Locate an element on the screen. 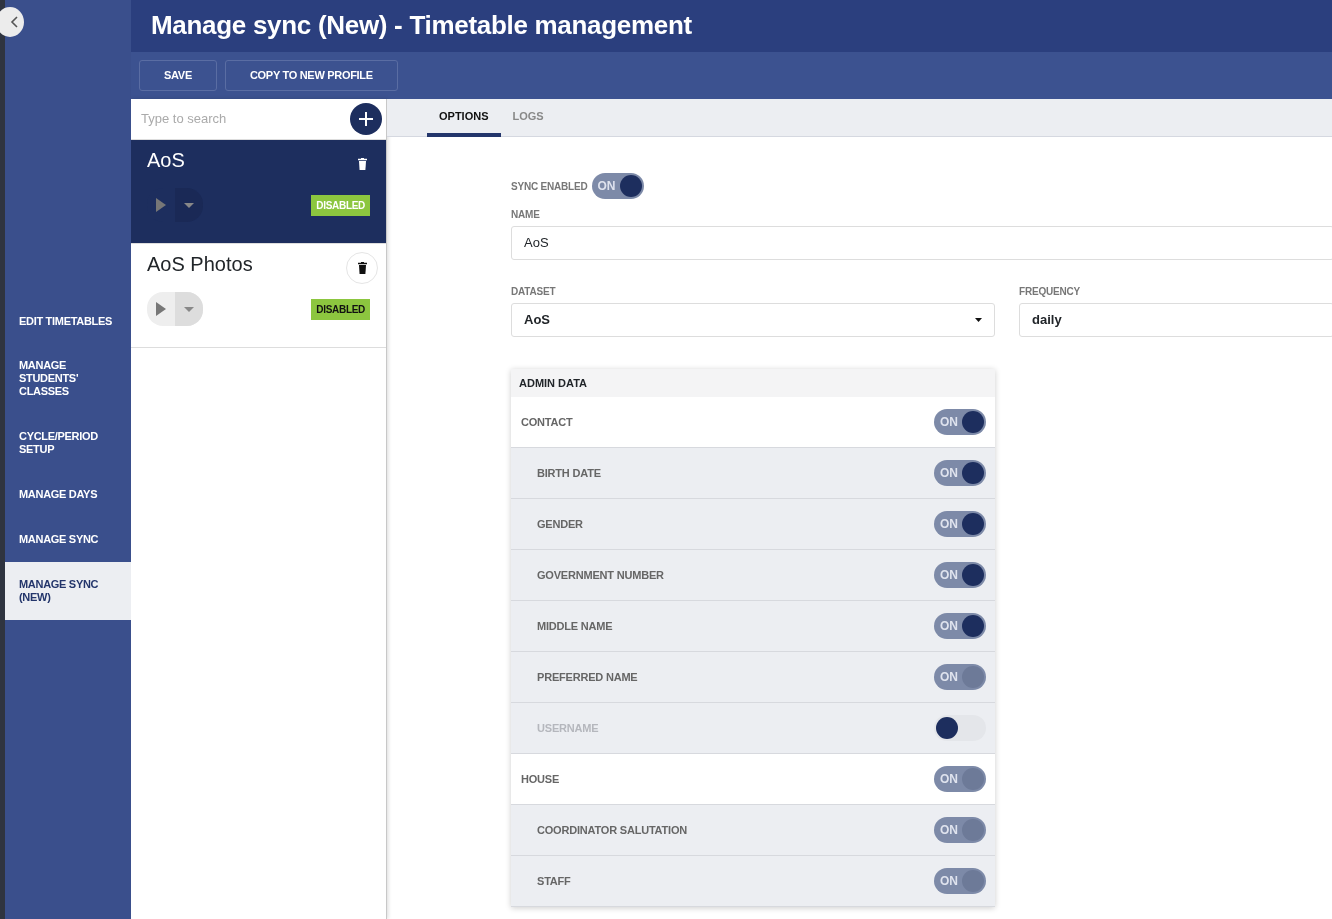 The height and width of the screenshot is (919, 1332). back-button is located at coordinates (12, 22).